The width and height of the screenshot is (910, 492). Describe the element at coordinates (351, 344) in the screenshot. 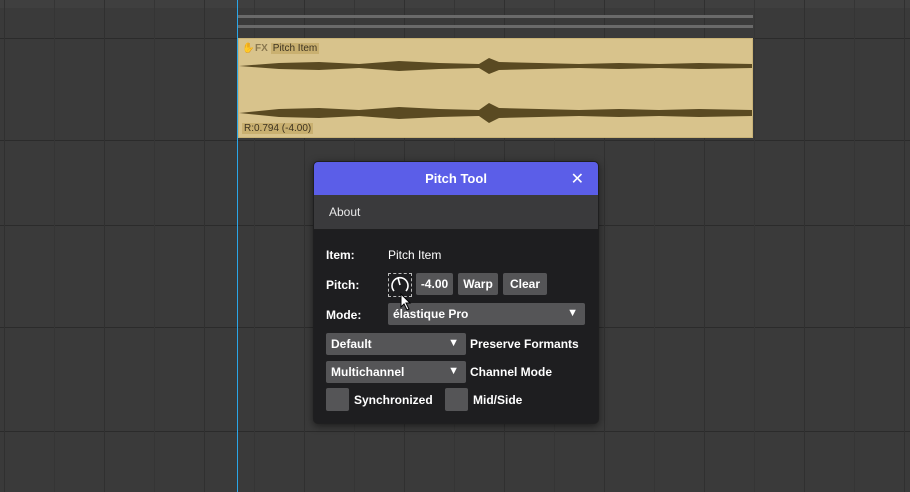

I see `formant-dropdown-value: Default` at that location.